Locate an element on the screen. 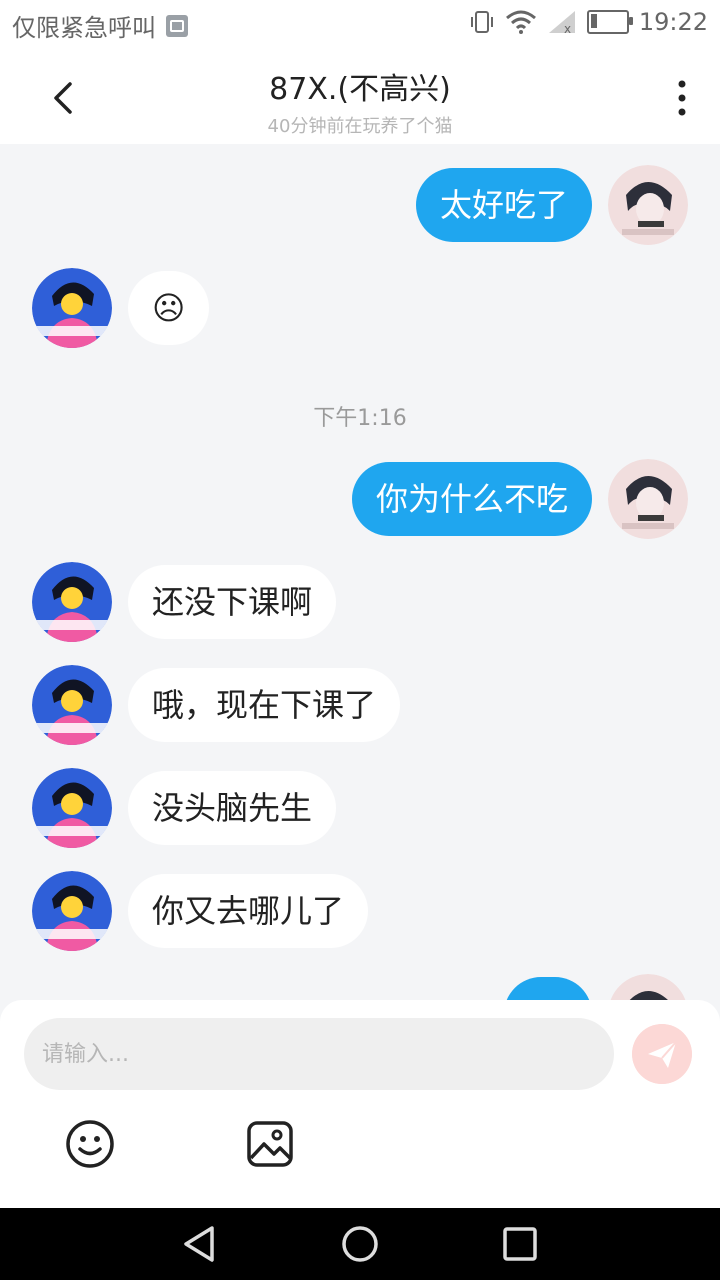  message-bubble-outgoing: 你为什么不吃 is located at coordinates (471, 499).